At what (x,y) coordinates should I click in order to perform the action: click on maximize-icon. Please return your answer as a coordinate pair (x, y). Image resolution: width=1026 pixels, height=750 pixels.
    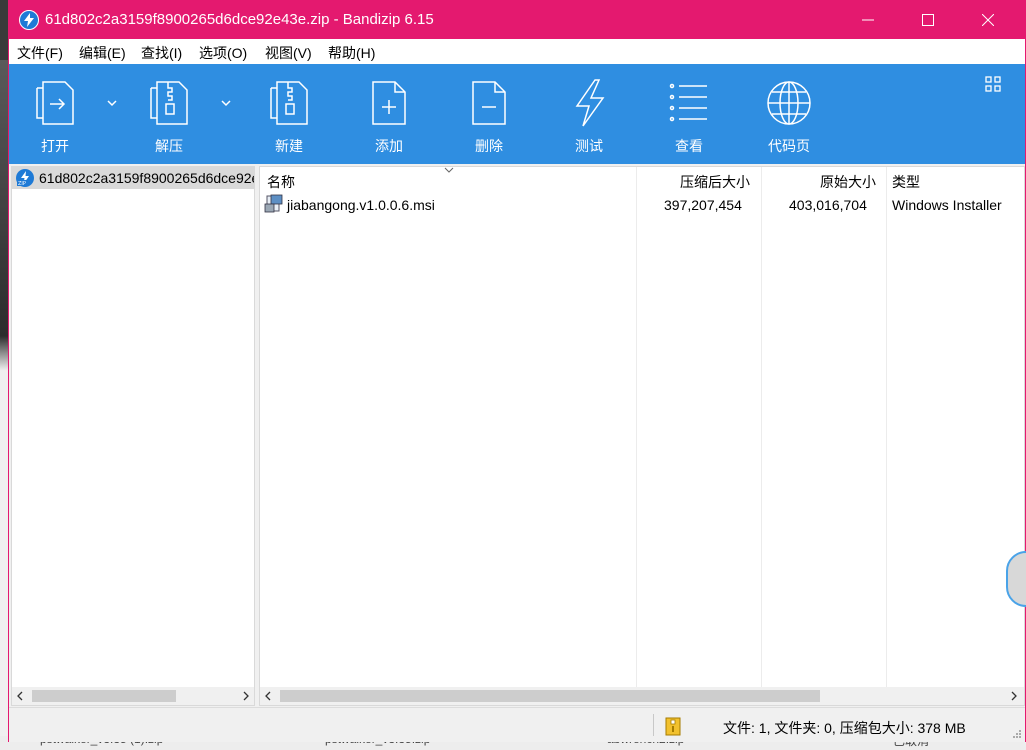
    Looking at the image, I should click on (928, 20).